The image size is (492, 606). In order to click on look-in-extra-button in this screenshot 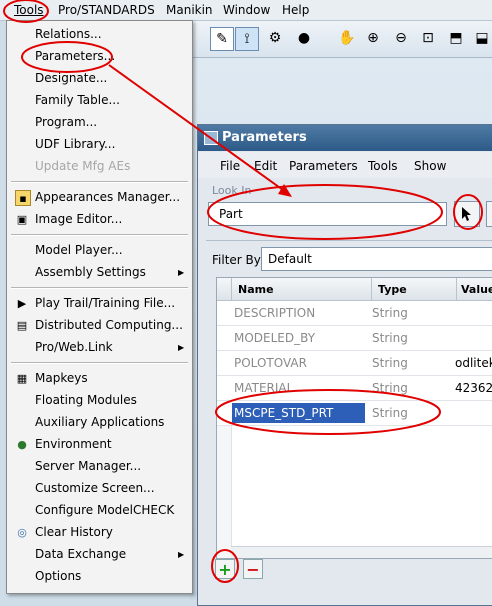, I will do `click(489, 214)`.